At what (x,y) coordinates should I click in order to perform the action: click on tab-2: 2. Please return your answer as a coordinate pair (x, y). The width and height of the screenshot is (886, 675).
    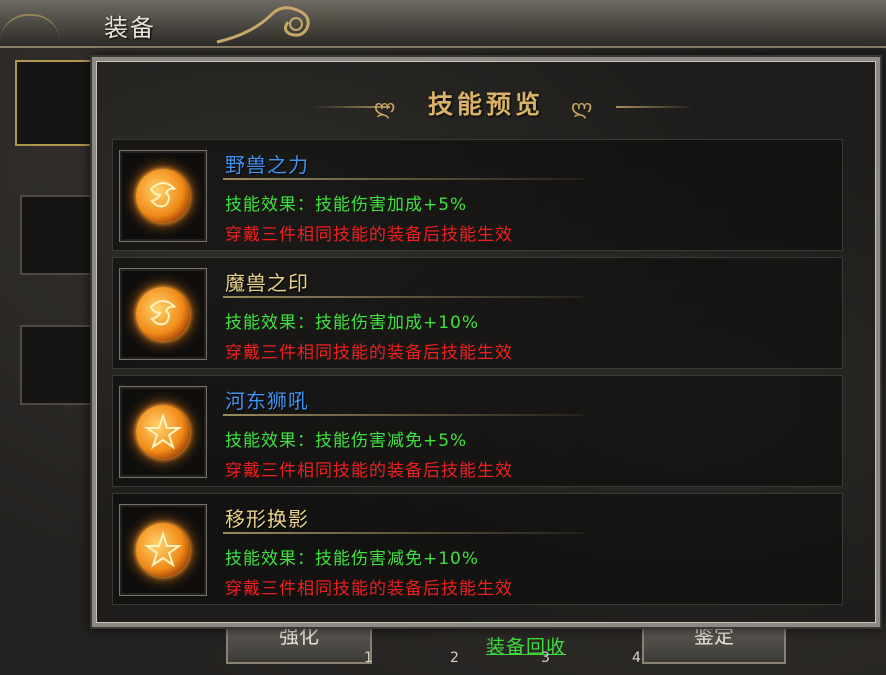
    Looking at the image, I should click on (454, 658).